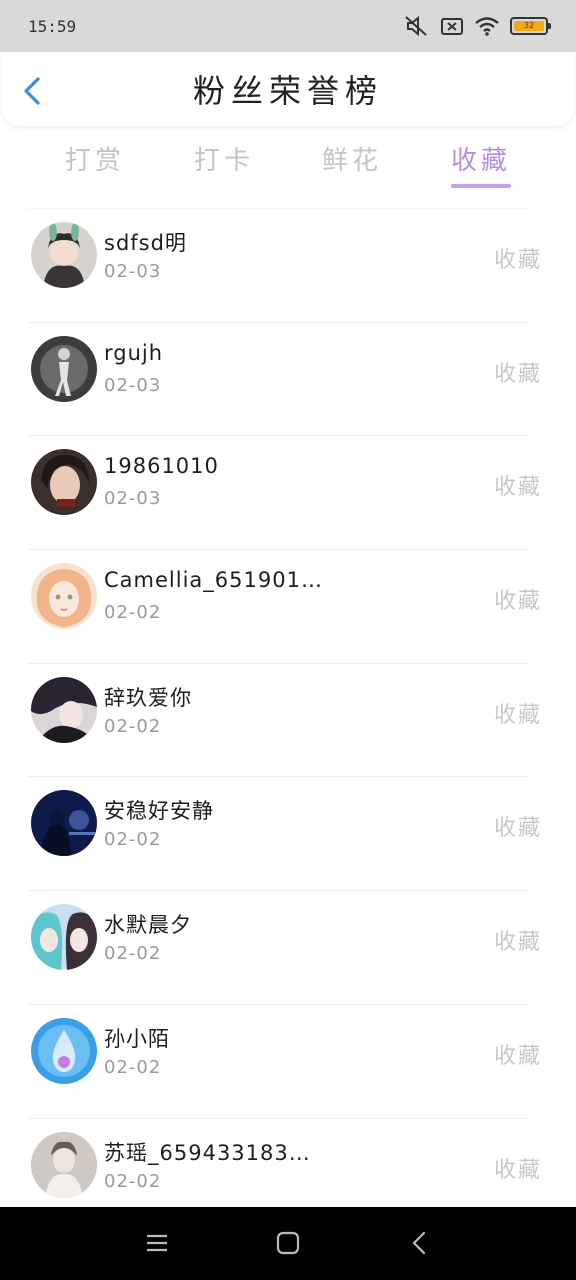 The image size is (576, 1280). What do you see at coordinates (137, 1038) in the screenshot?
I see `fan-name: 孙小陌` at bounding box center [137, 1038].